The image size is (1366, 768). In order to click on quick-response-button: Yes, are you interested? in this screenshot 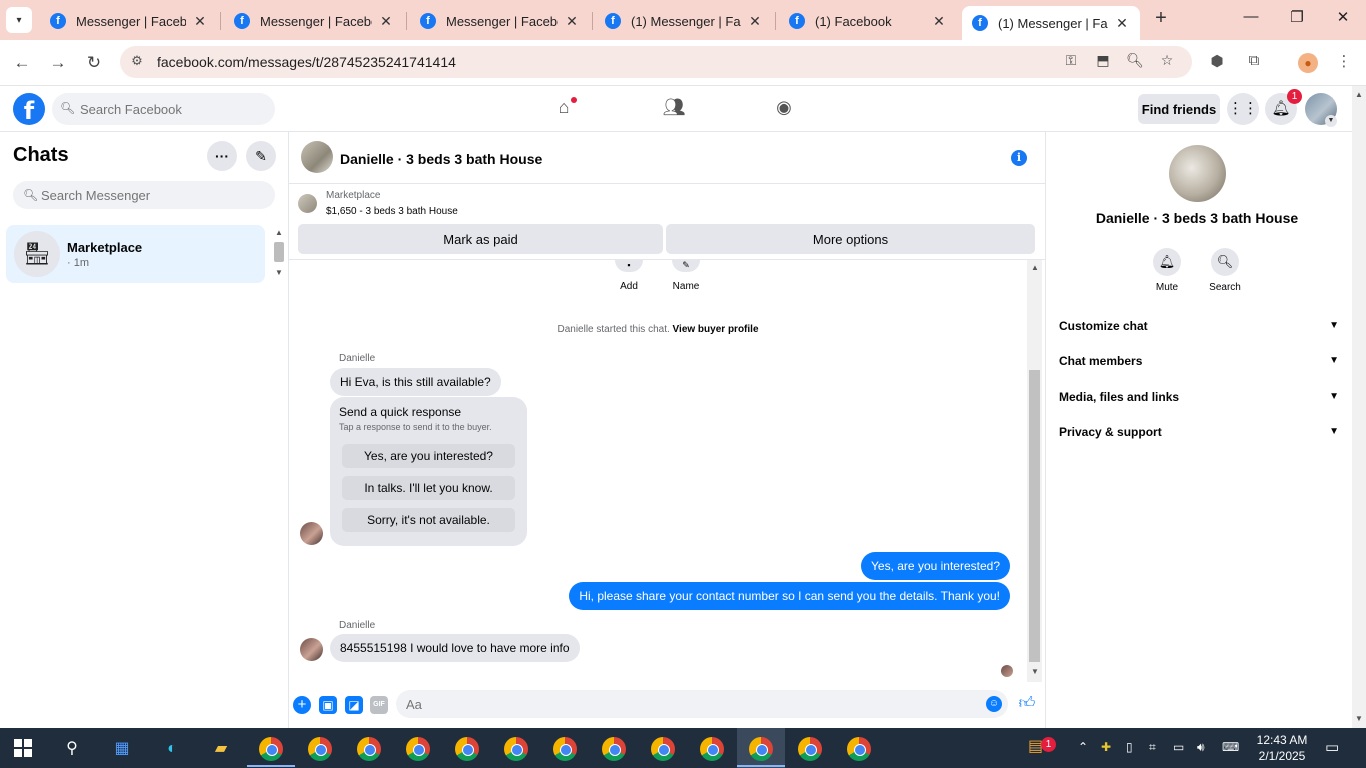, I will do `click(428, 456)`.